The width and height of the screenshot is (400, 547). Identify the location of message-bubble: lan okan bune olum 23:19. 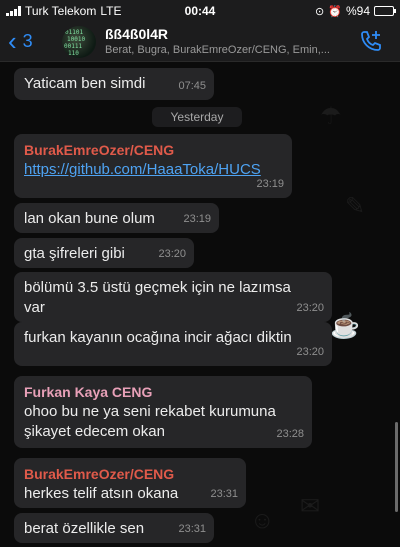
(116, 218).